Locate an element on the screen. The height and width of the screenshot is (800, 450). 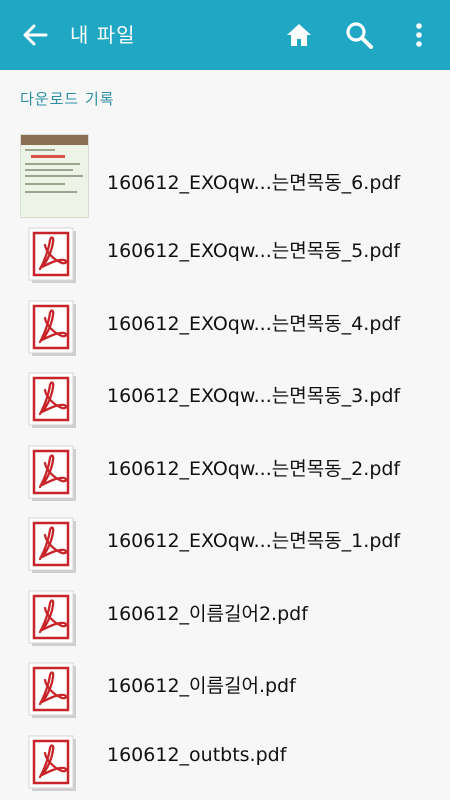
file-list-item: 160612_이름길어2.pdf is located at coordinates (225, 615).